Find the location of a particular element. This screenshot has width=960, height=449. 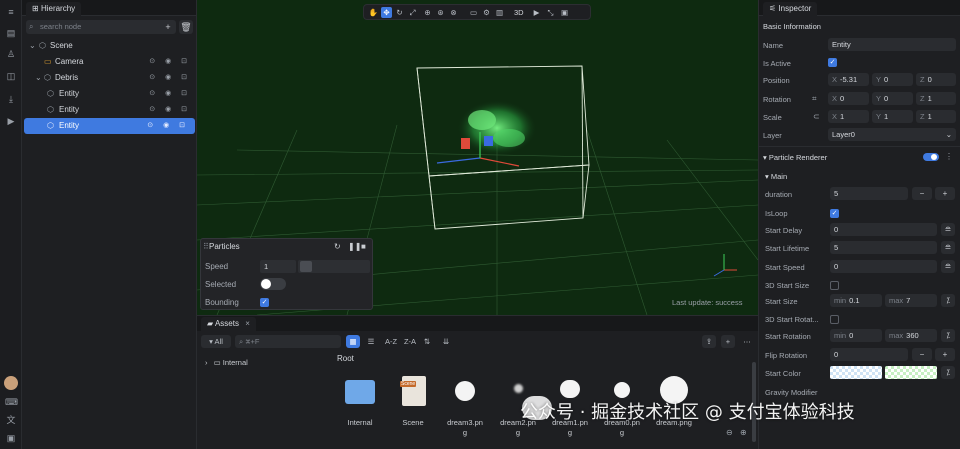

move-tool-icon: ✥ is located at coordinates (386, 12).